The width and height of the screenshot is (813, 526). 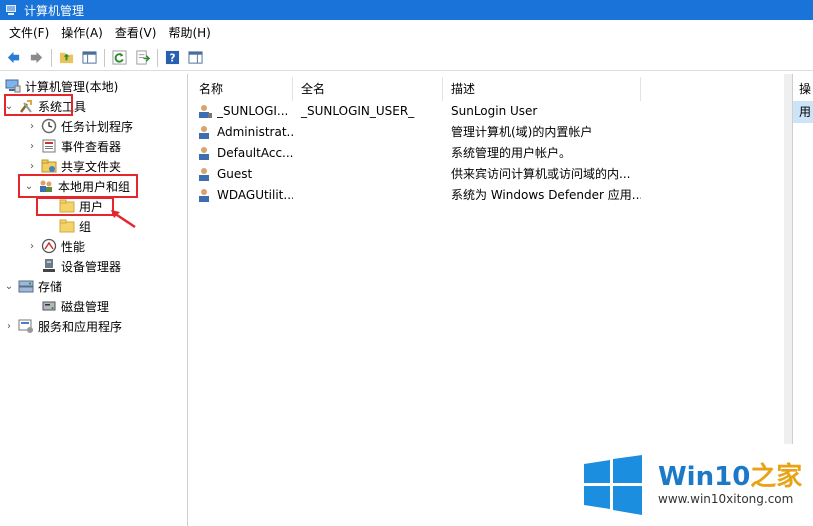 What do you see at coordinates (242, 89) in the screenshot?
I see `column-header-name: 名称` at bounding box center [242, 89].